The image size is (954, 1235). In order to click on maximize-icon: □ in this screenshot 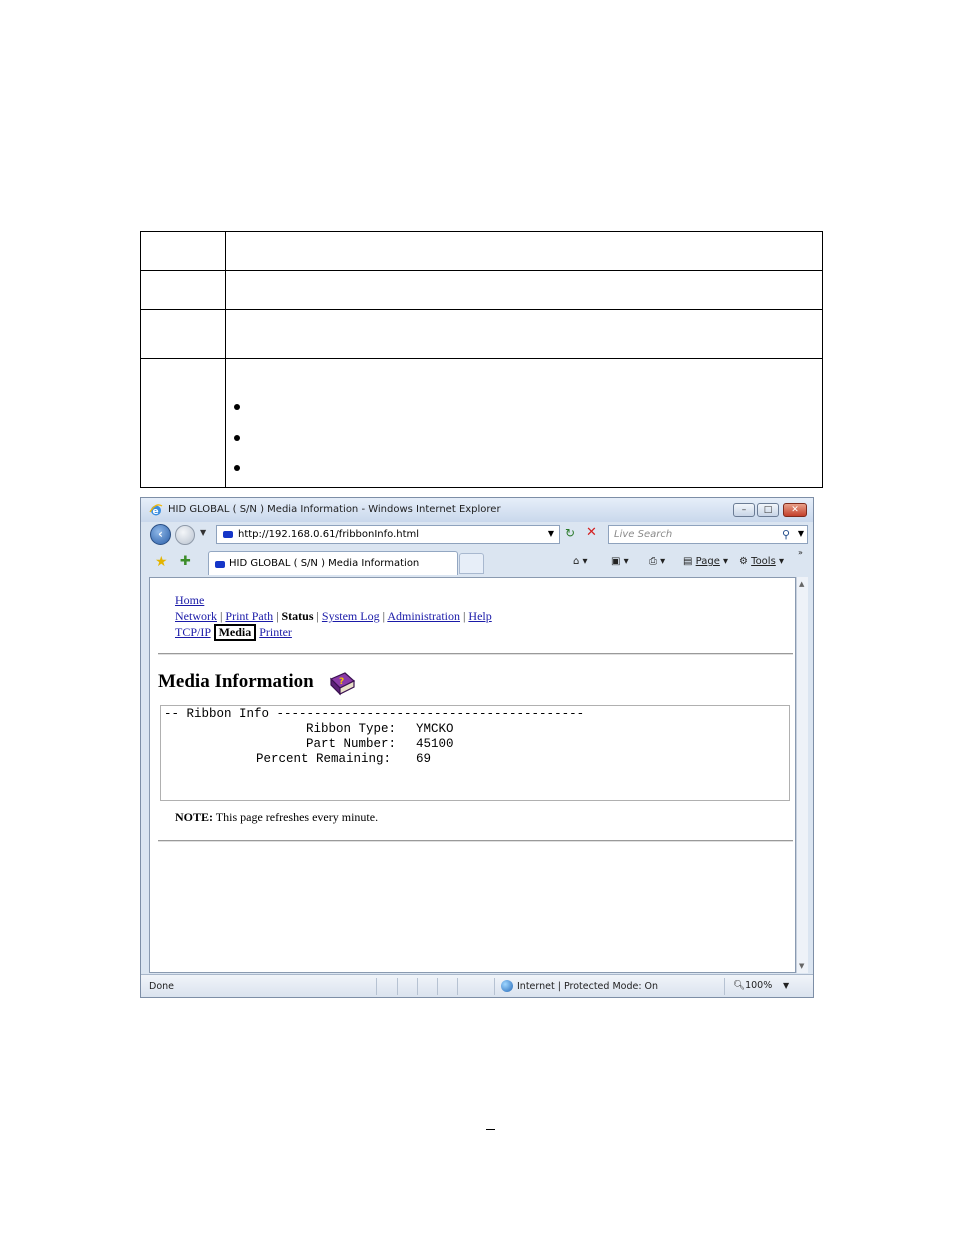, I will do `click(768, 510)`.